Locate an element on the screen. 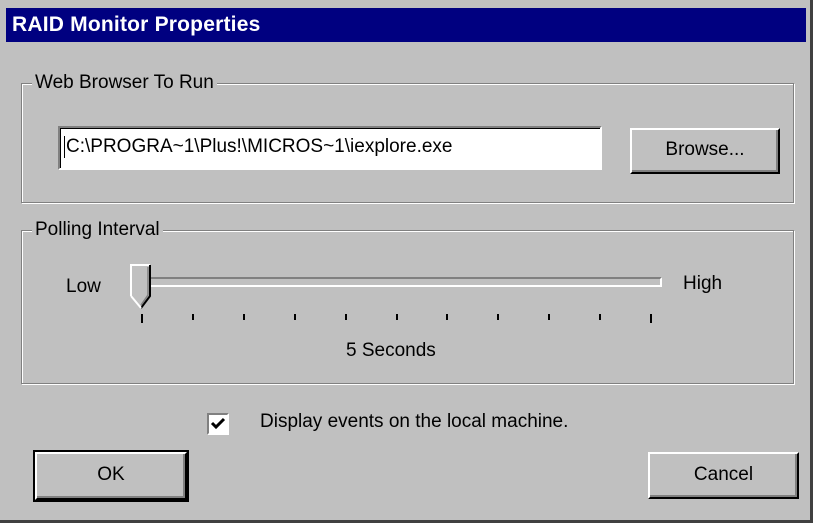 The height and width of the screenshot is (523, 813). display-events-checkbox is located at coordinates (218, 424).